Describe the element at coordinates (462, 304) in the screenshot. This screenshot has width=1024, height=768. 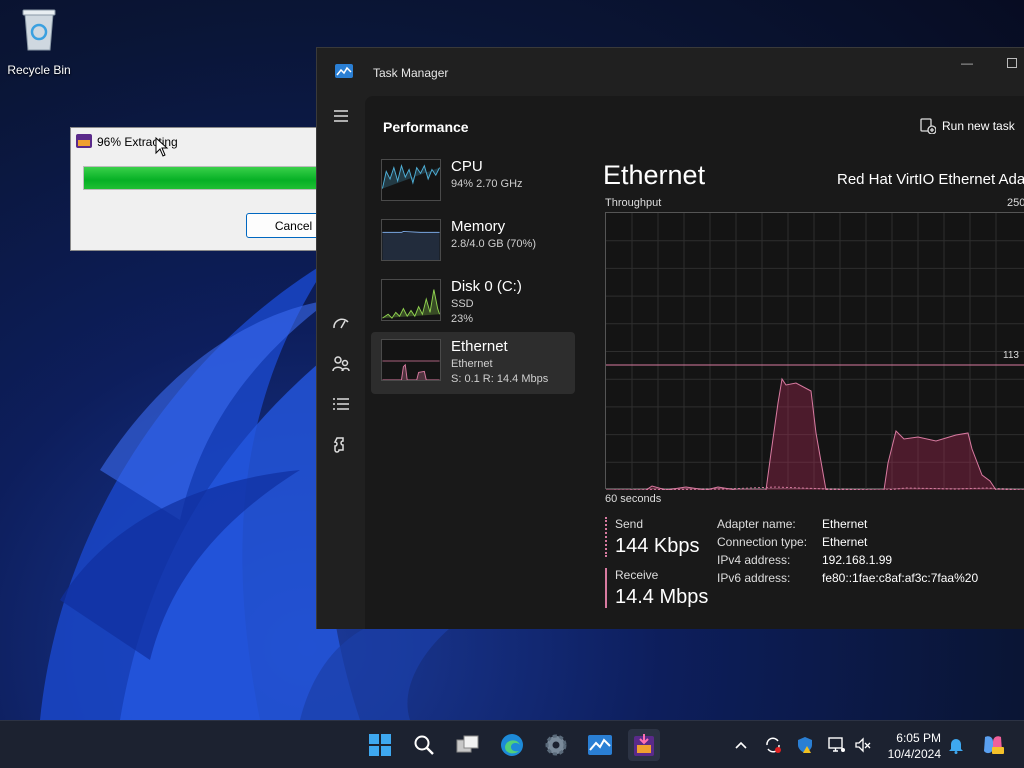
I see `perf-item-type: SSD` at that location.